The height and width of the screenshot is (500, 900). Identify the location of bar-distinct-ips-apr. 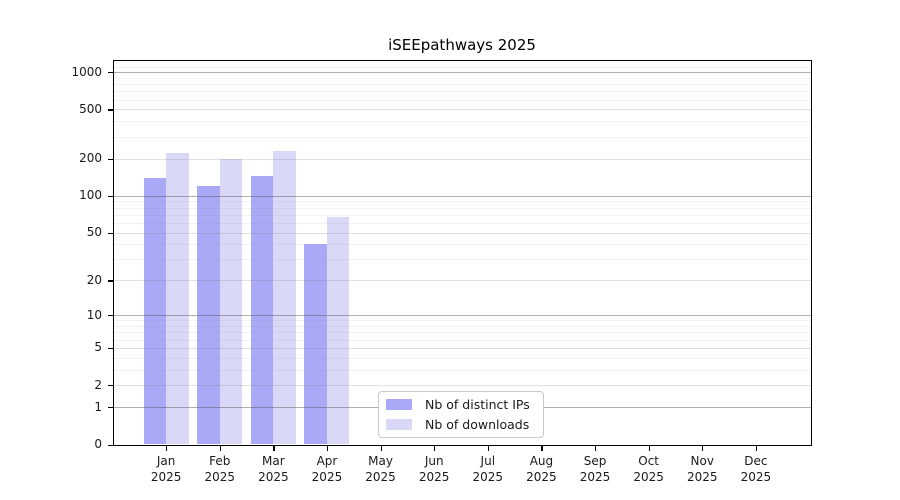
(315, 344).